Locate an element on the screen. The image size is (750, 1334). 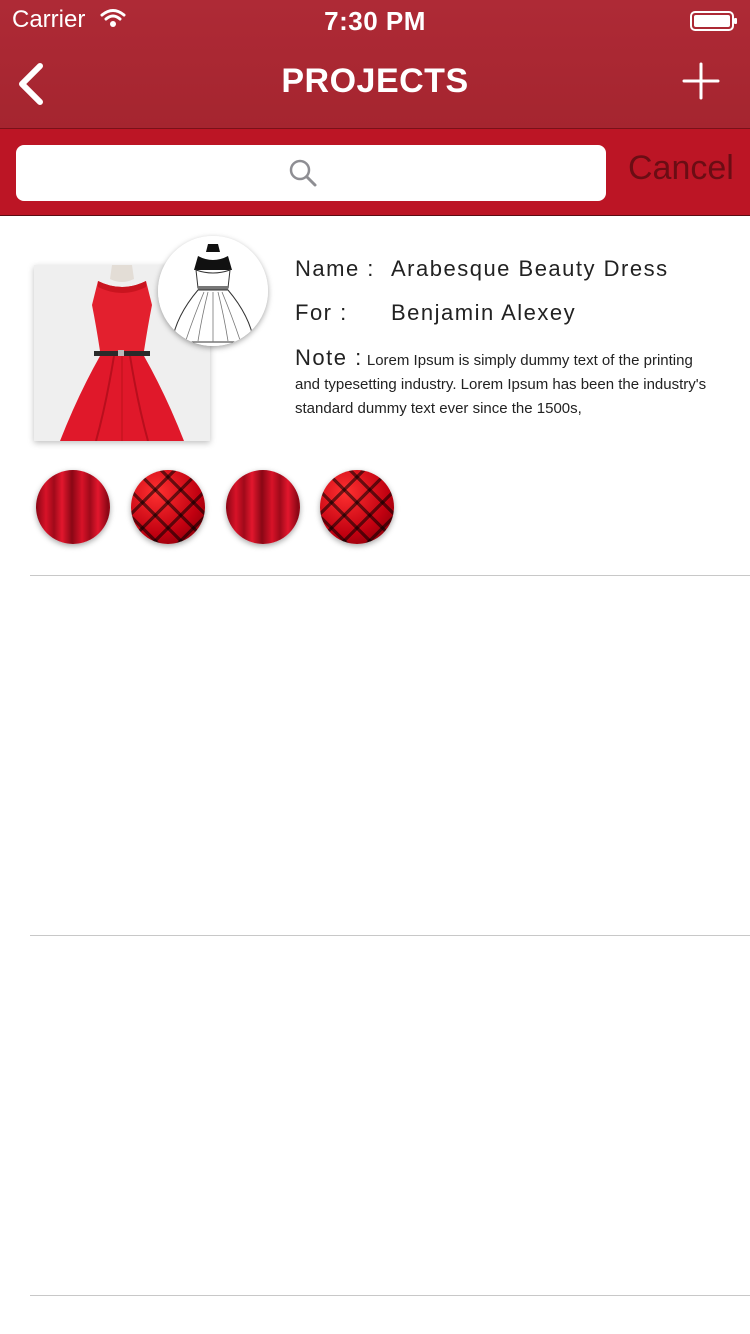
navigation-header: Carrier 7:30 PM PROJECTS is located at coordinates (375, 64).